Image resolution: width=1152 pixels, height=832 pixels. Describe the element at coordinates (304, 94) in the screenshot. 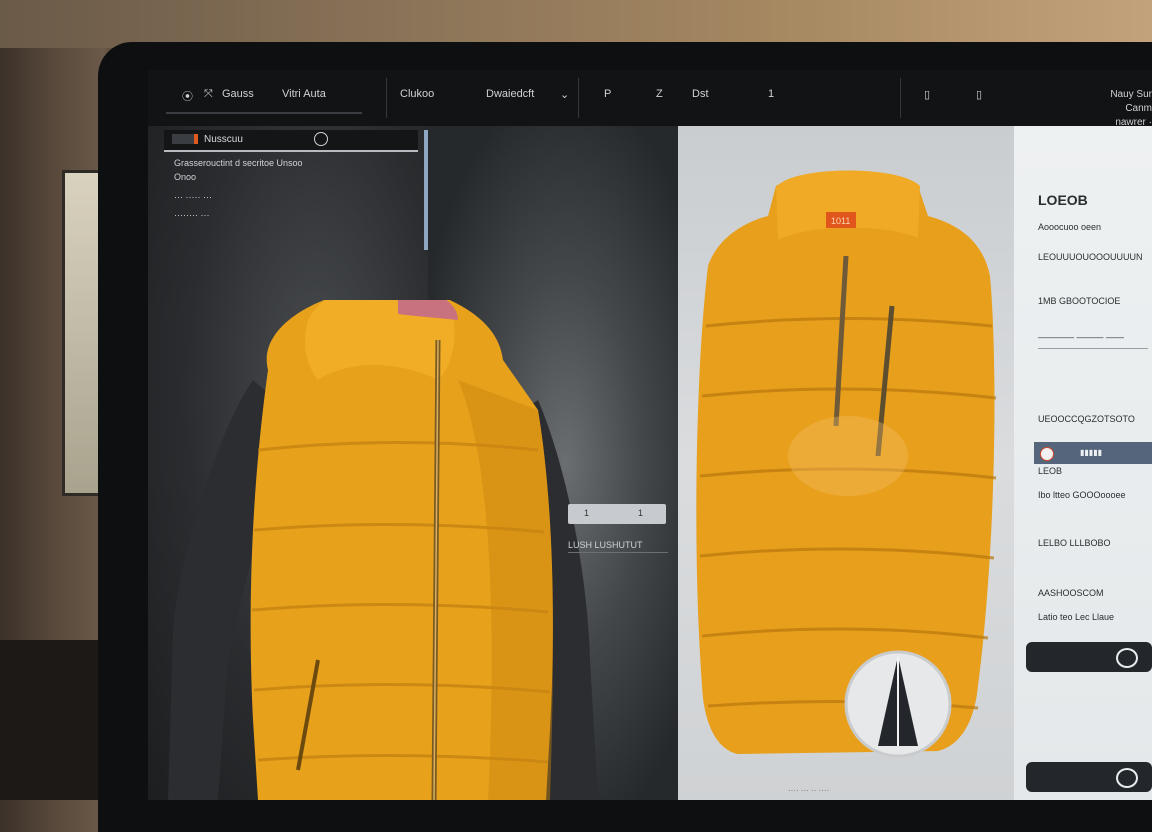

I see `menu-item-view: Vitri Auta` at that location.